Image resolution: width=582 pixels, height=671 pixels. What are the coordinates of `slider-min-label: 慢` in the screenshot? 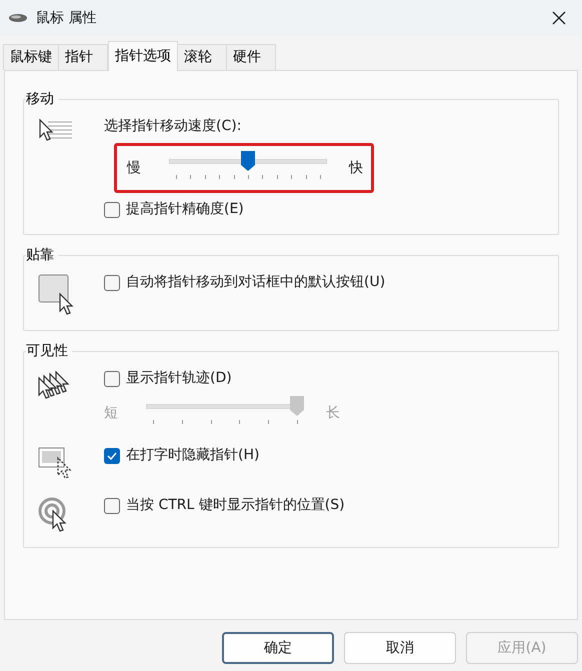 It's located at (134, 168).